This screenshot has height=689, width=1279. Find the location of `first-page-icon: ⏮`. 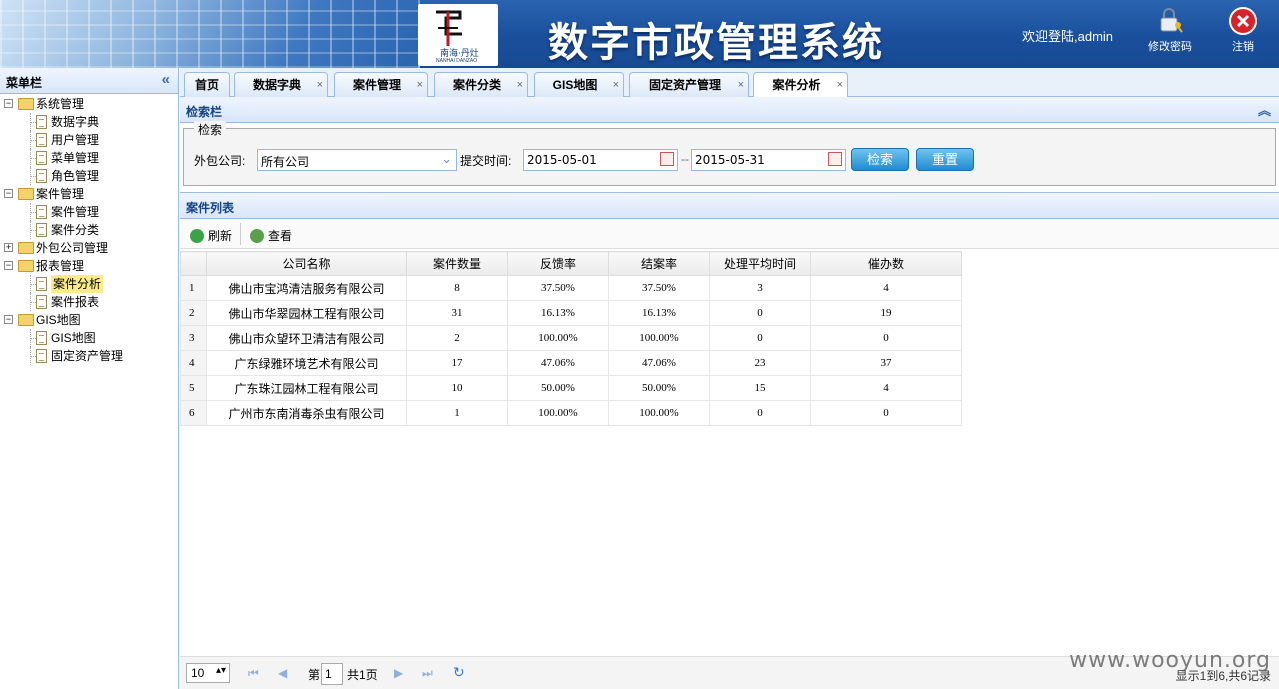

first-page-icon: ⏮ is located at coordinates (253, 673).